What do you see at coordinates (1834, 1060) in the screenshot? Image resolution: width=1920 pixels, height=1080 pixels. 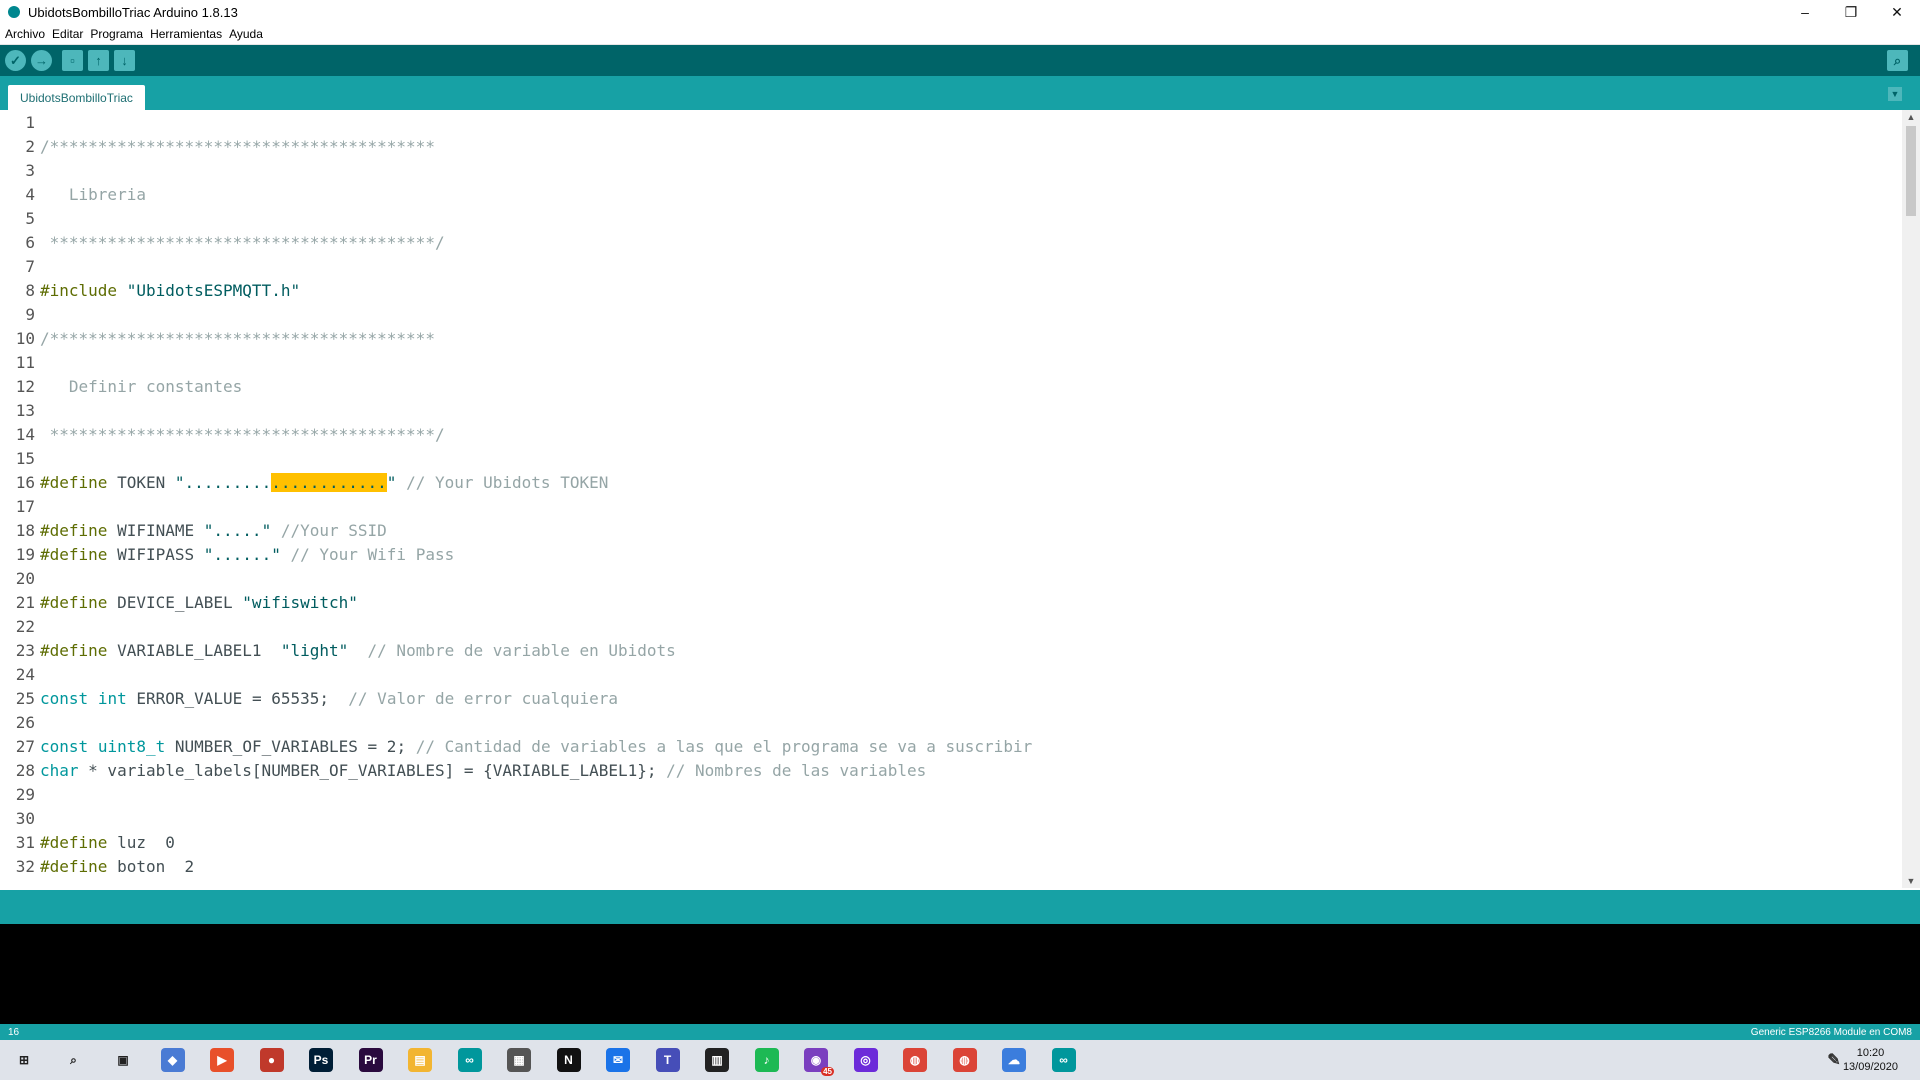 I see `pen-icon: ✎` at bounding box center [1834, 1060].